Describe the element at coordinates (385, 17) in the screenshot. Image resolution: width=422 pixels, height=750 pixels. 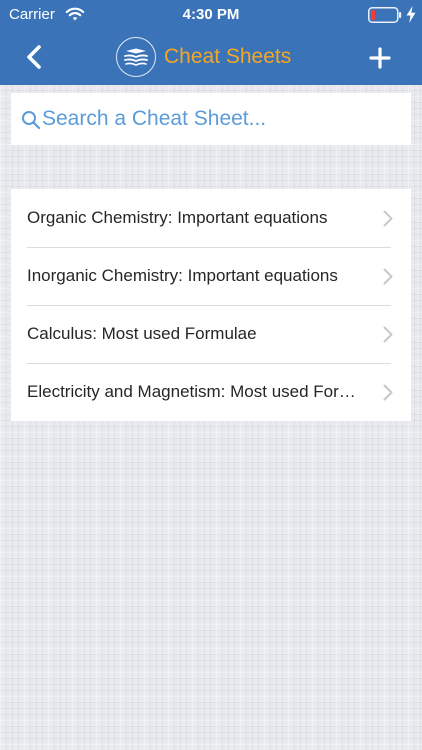
I see `battery-icon` at that location.